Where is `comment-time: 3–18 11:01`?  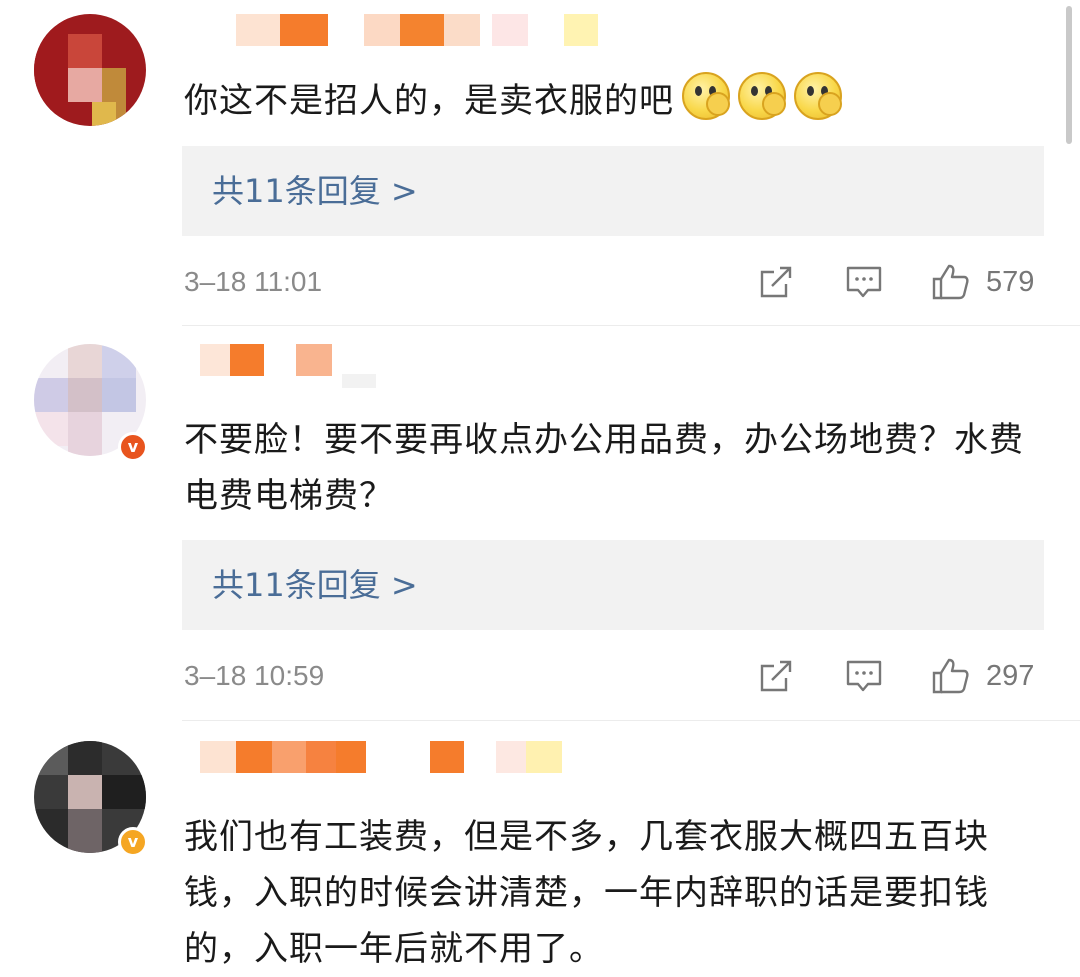
comment-time: 3–18 11:01 is located at coordinates (253, 281).